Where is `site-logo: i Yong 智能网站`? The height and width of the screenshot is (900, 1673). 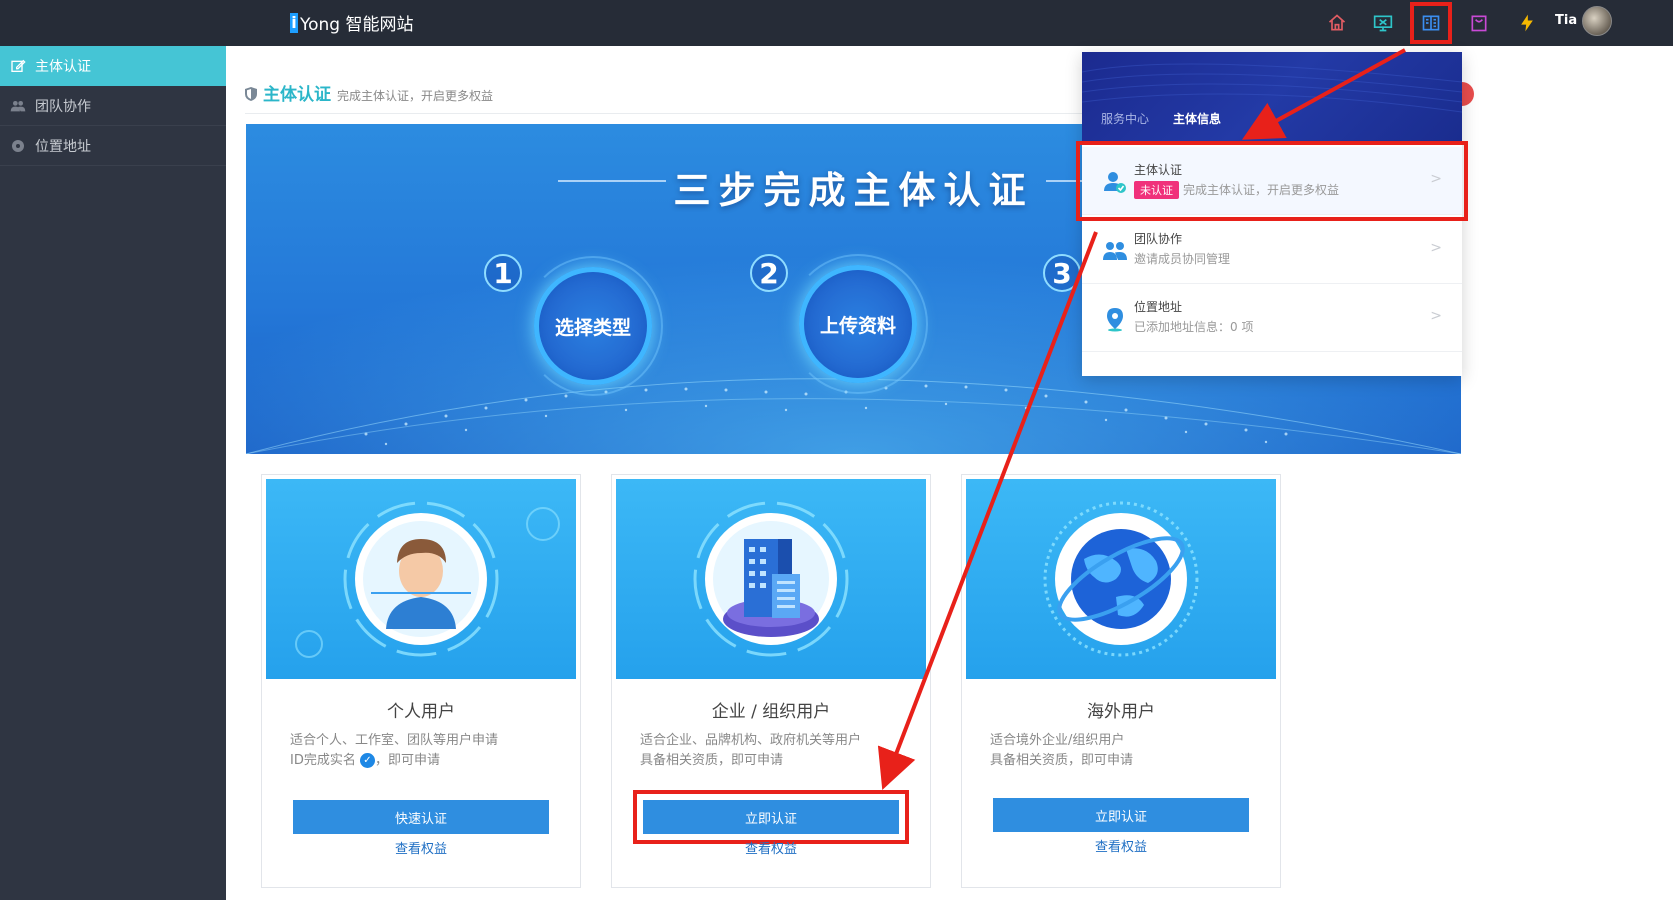
site-logo: i Yong 智能网站 is located at coordinates (352, 22).